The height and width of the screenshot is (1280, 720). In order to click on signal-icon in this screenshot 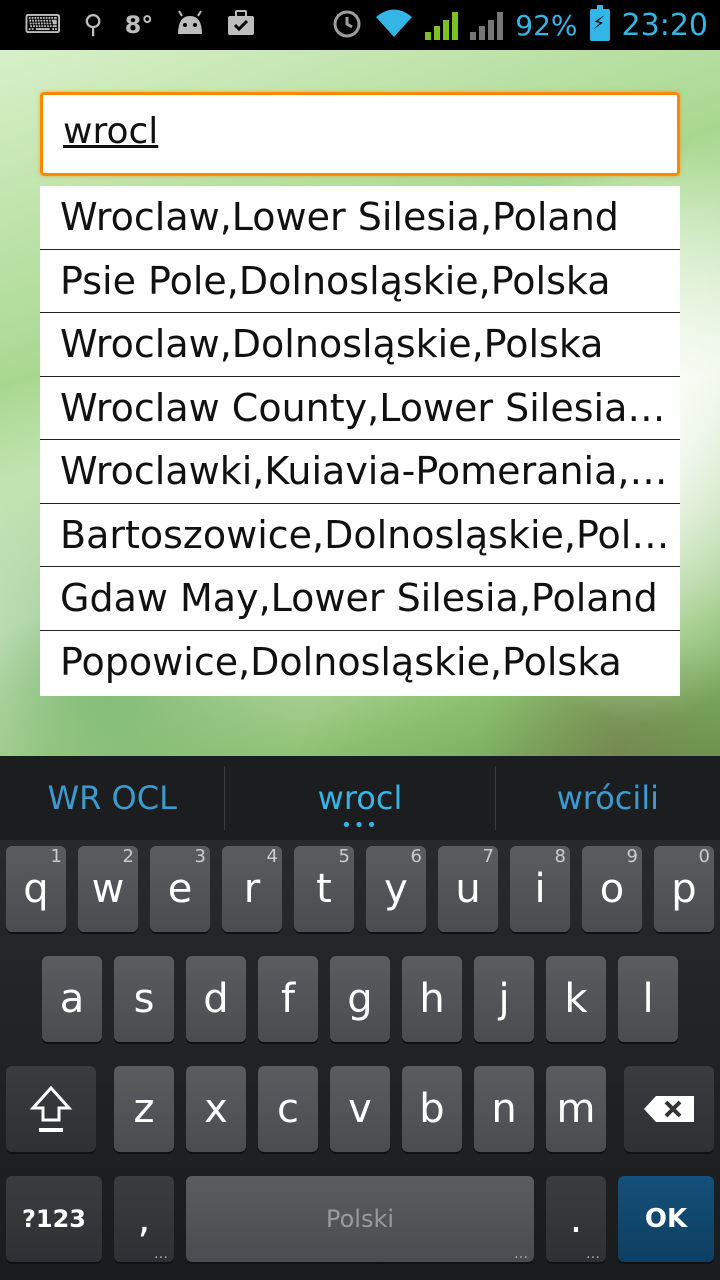, I will do `click(442, 25)`.